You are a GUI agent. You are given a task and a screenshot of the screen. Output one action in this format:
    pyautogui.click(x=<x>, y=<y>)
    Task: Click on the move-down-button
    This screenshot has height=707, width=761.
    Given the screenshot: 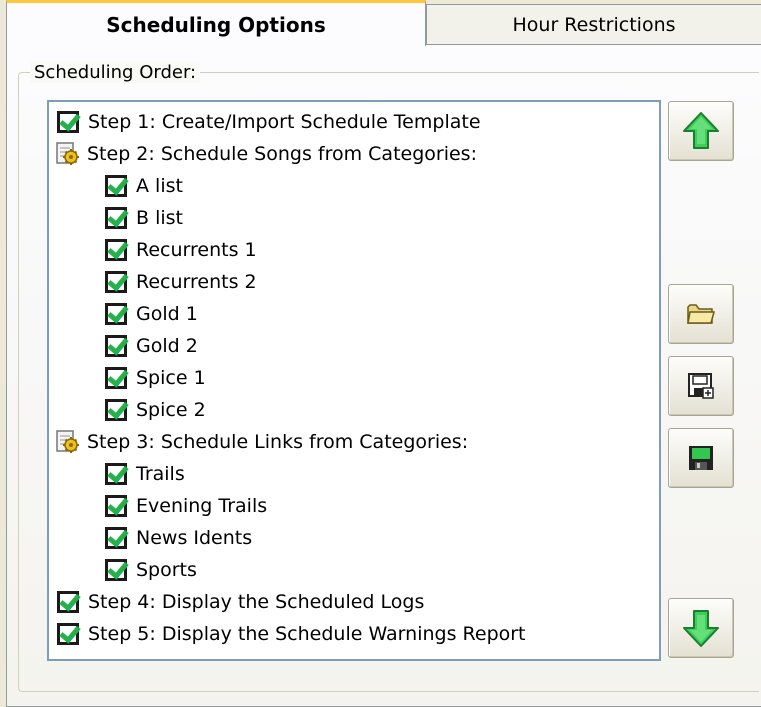 What is the action you would take?
    pyautogui.click(x=701, y=628)
    